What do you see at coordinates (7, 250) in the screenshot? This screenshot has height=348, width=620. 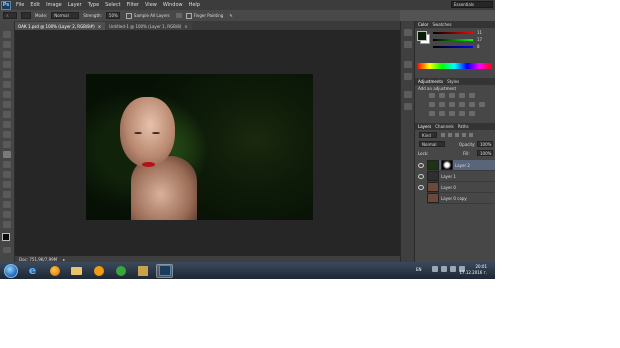 I see `quick-mask-icon` at bounding box center [7, 250].